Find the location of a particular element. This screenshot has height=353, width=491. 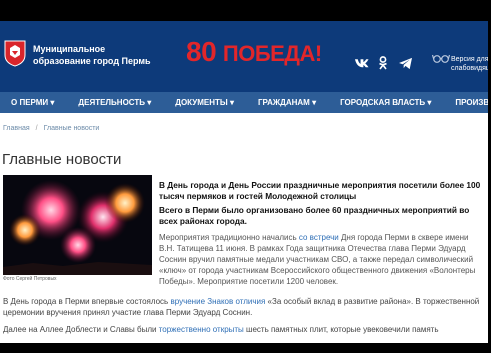

telegram-icon is located at coordinates (405, 63).